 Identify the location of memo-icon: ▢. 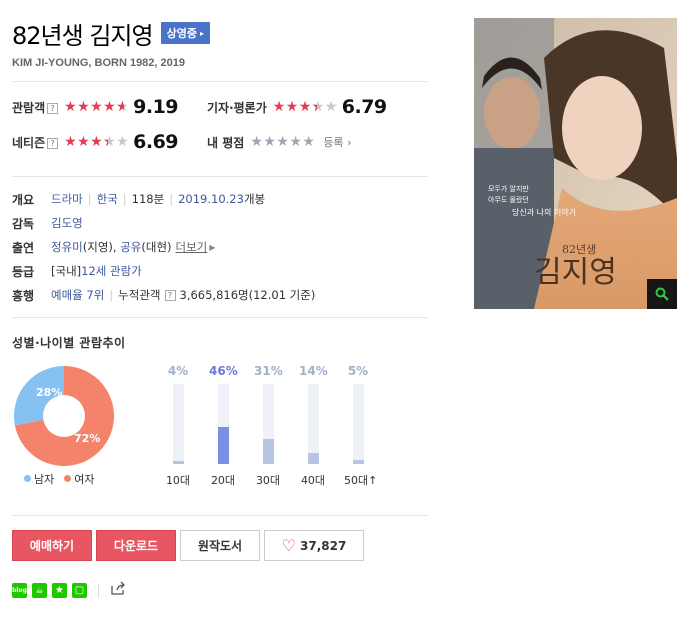
(79, 590).